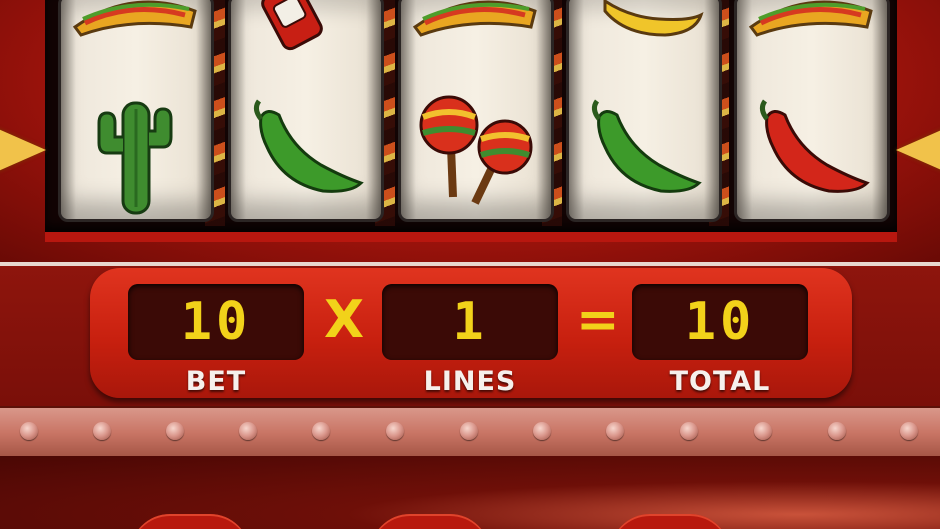  What do you see at coordinates (292, 25) in the screenshot?
I see `hot-sauce-bottle-icon` at bounding box center [292, 25].